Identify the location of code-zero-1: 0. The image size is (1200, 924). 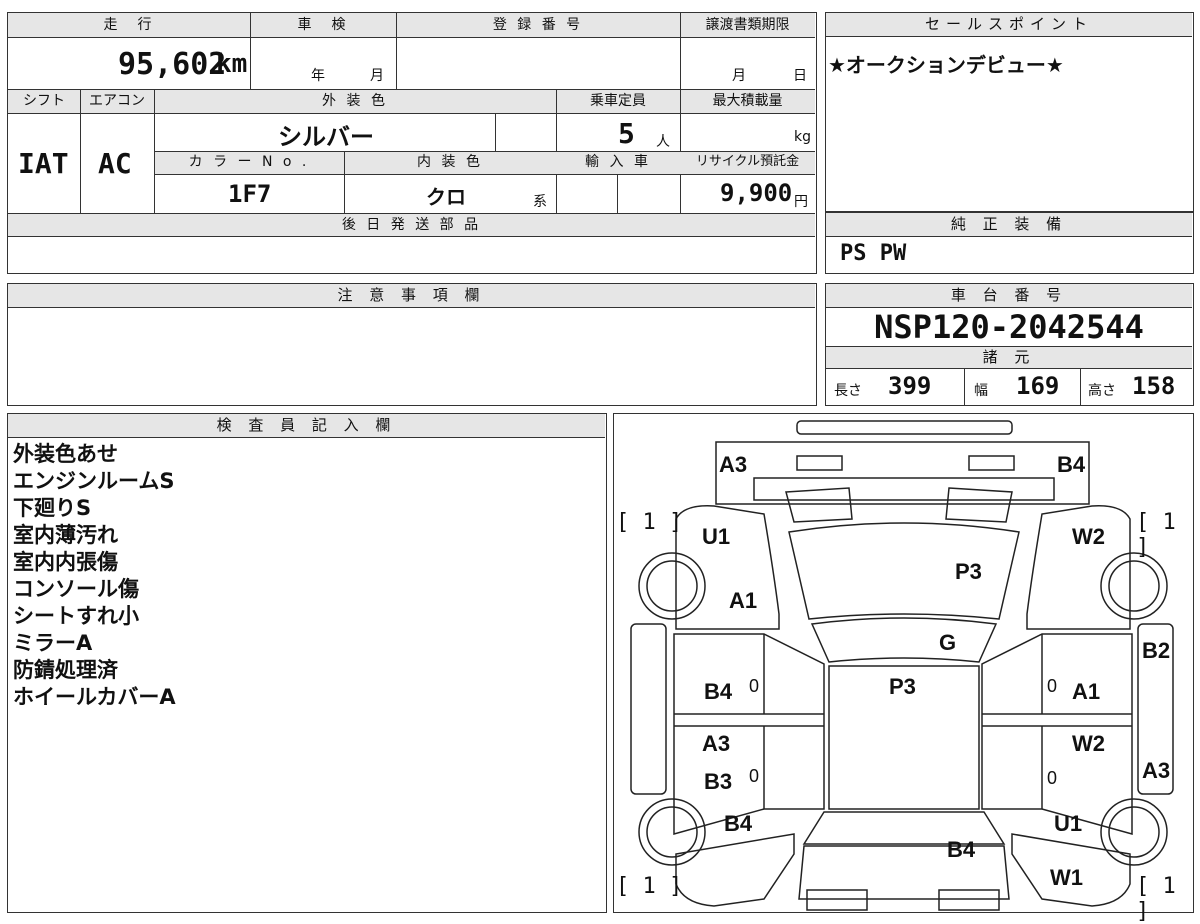
(754, 686).